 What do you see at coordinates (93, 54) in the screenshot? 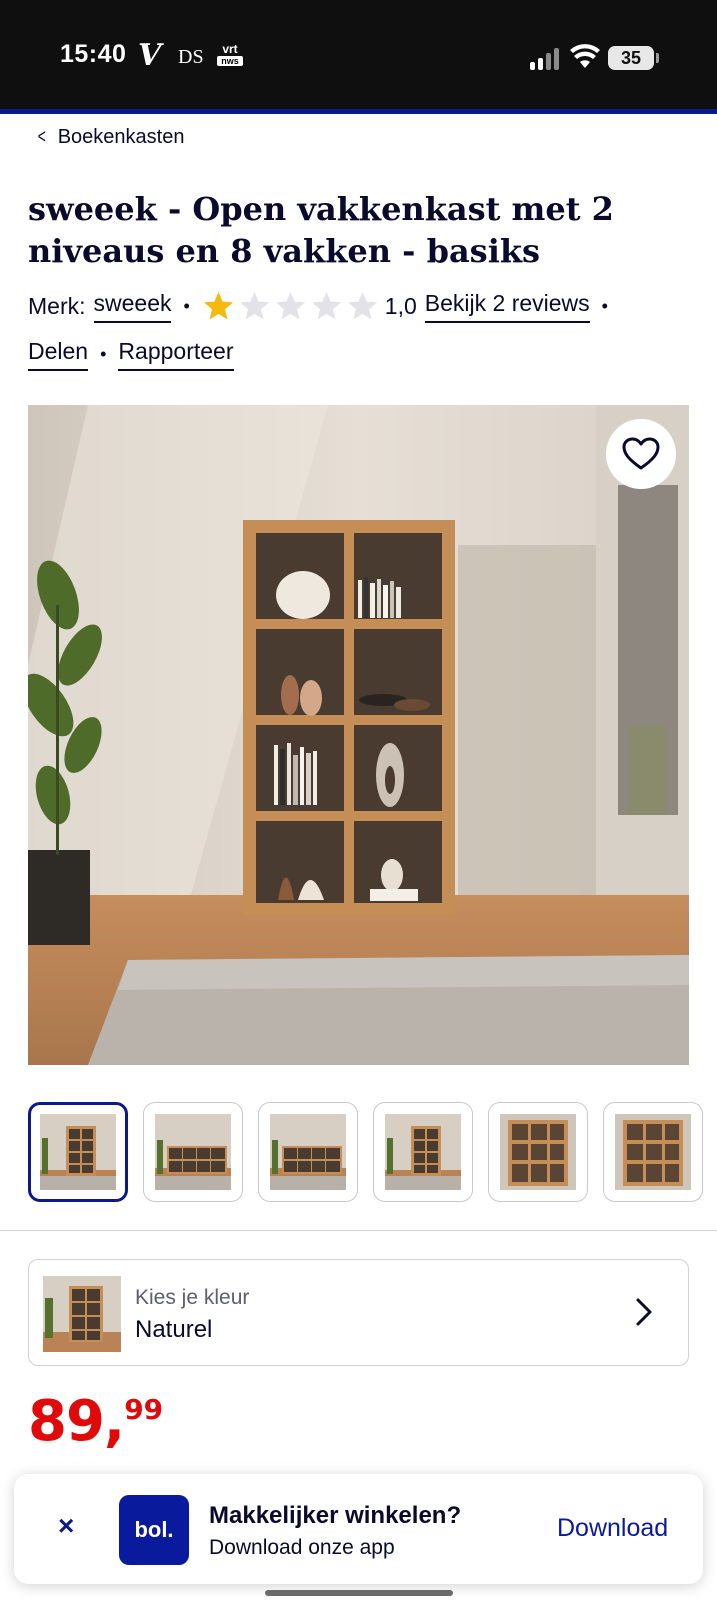
I see `status-time: 15:40` at bounding box center [93, 54].